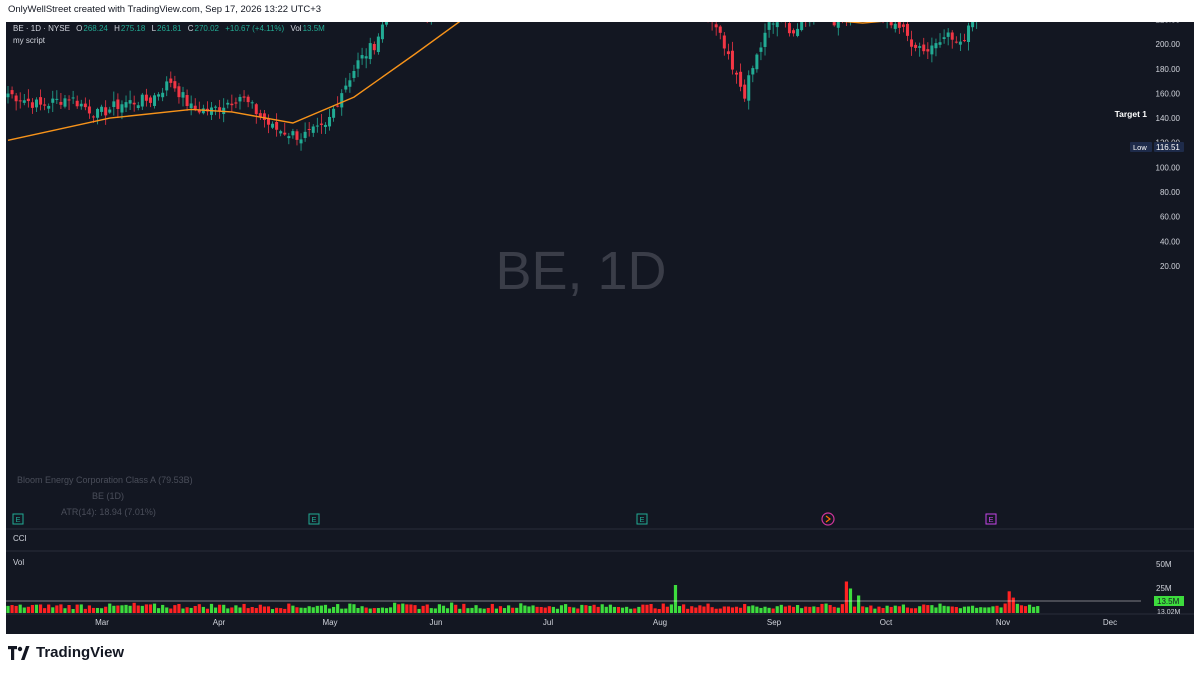  What do you see at coordinates (1131, 114) in the screenshot?
I see `target-label: Target 1` at bounding box center [1131, 114].